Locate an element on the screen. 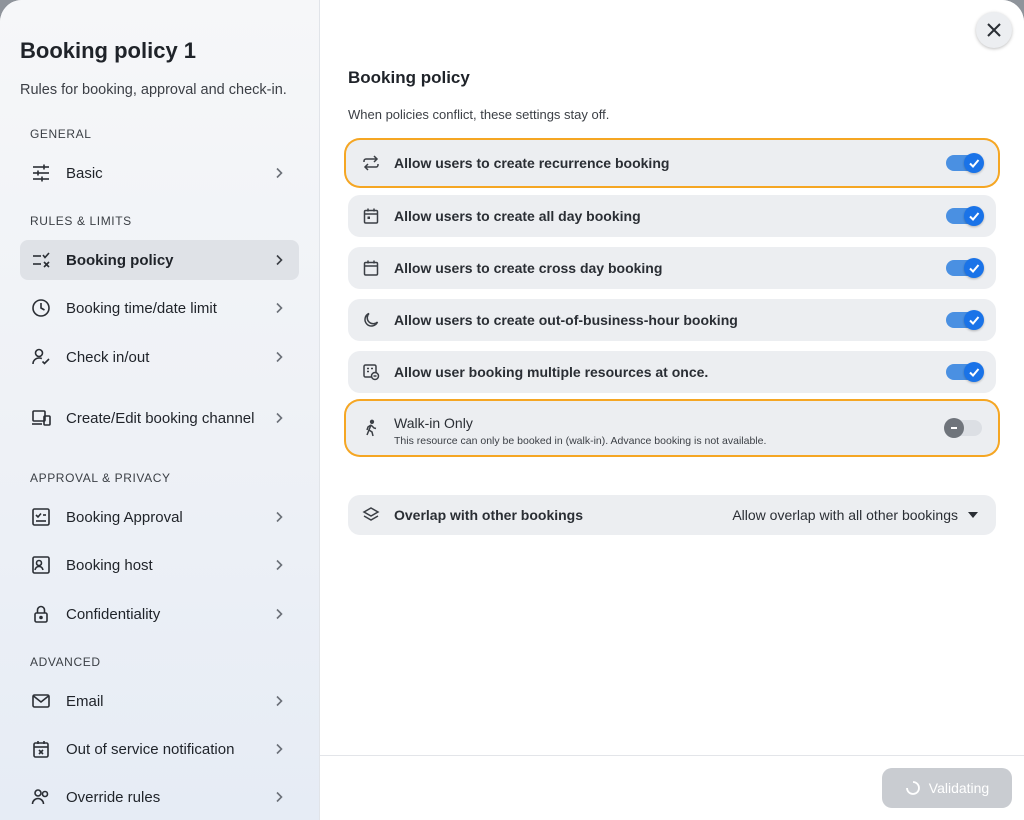 The width and height of the screenshot is (1024, 820). cross-day-toggle is located at coordinates (965, 268).